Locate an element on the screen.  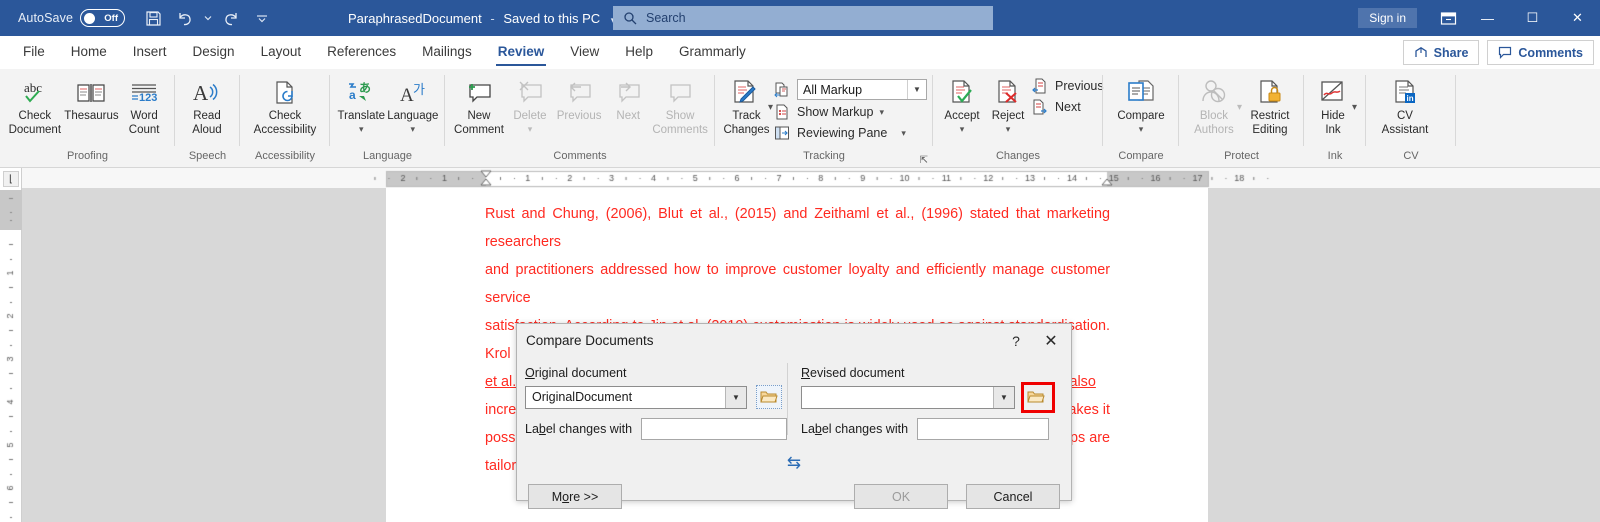
reviewing-pane-row: Reviewing Pane ▾ is located at coordinates (850, 133).